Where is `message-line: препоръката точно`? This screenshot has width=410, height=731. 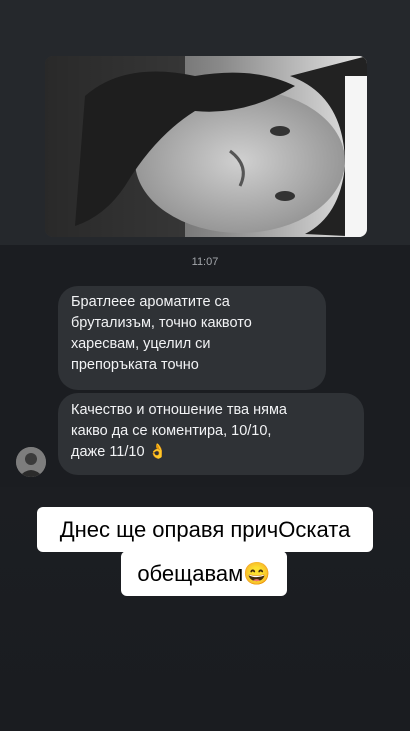 message-line: препоръката точно is located at coordinates (135, 365).